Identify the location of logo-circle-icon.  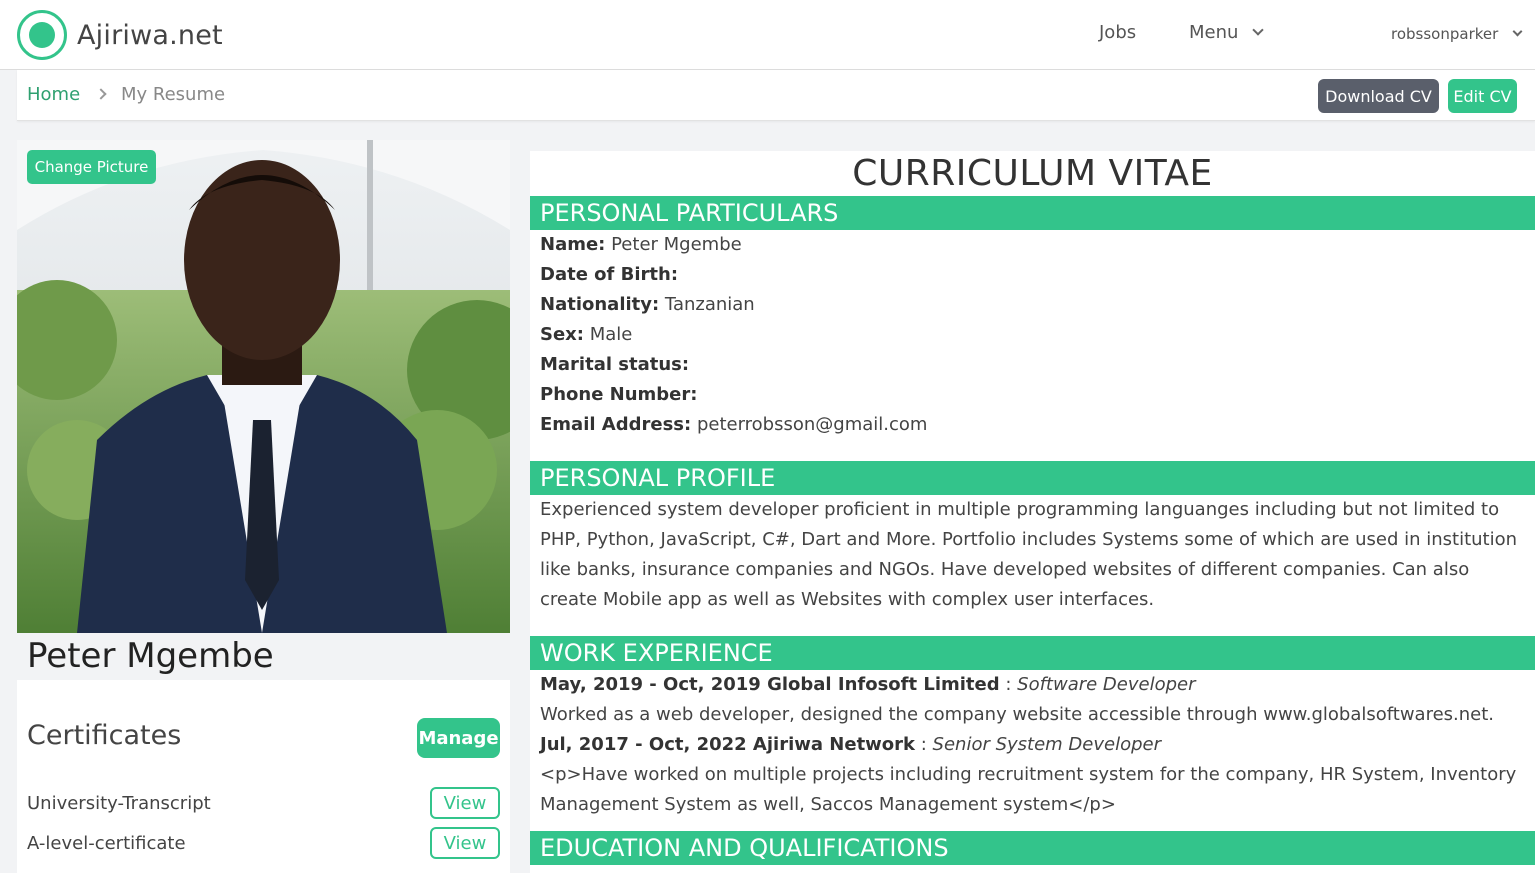
(42, 35).